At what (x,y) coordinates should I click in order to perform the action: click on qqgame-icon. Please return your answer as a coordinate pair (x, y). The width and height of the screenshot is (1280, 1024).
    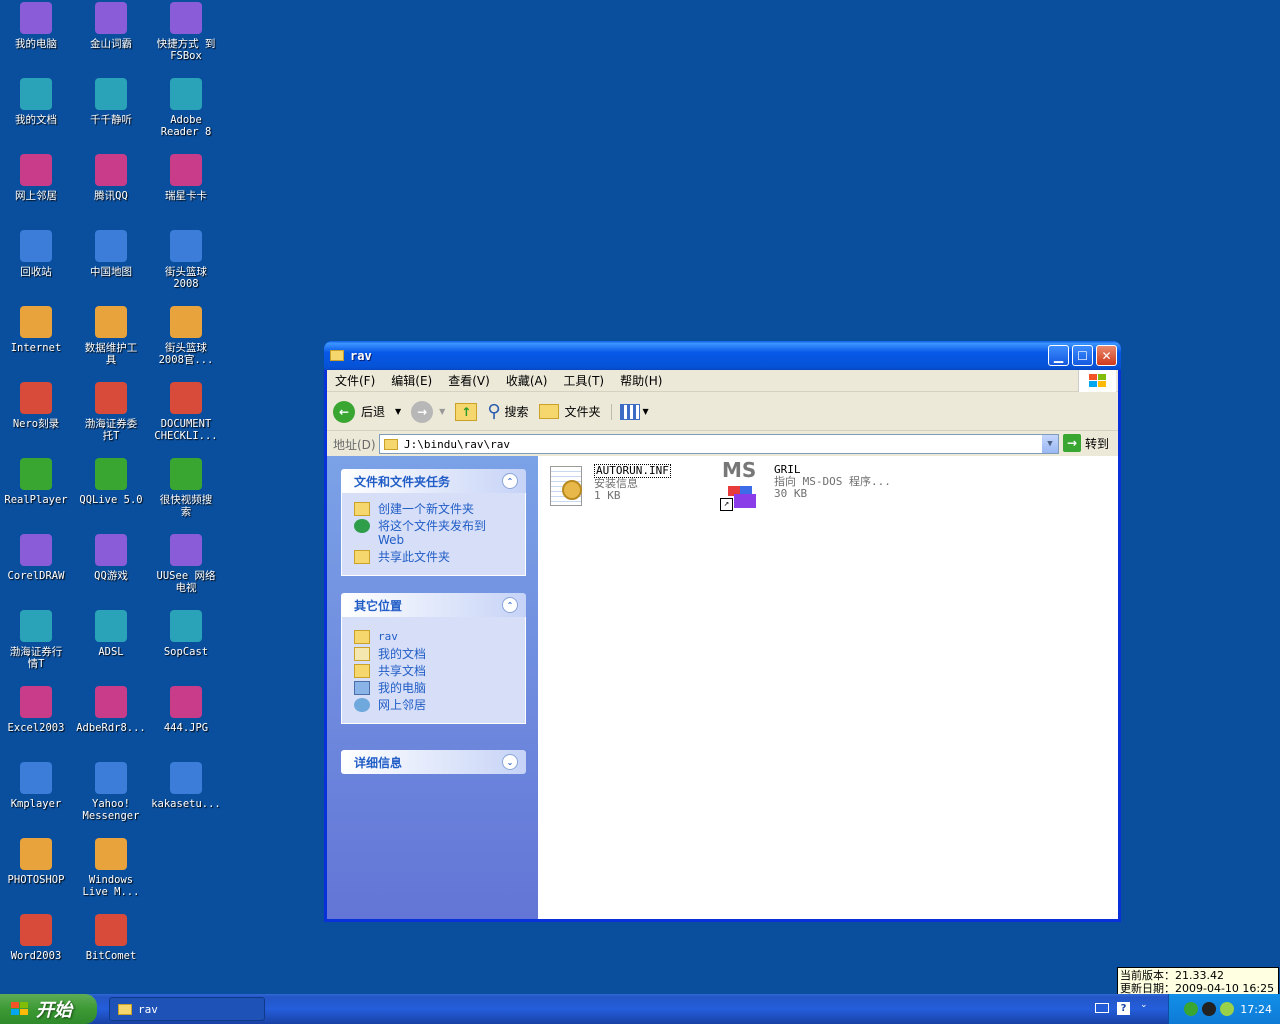
    Looking at the image, I should click on (111, 550).